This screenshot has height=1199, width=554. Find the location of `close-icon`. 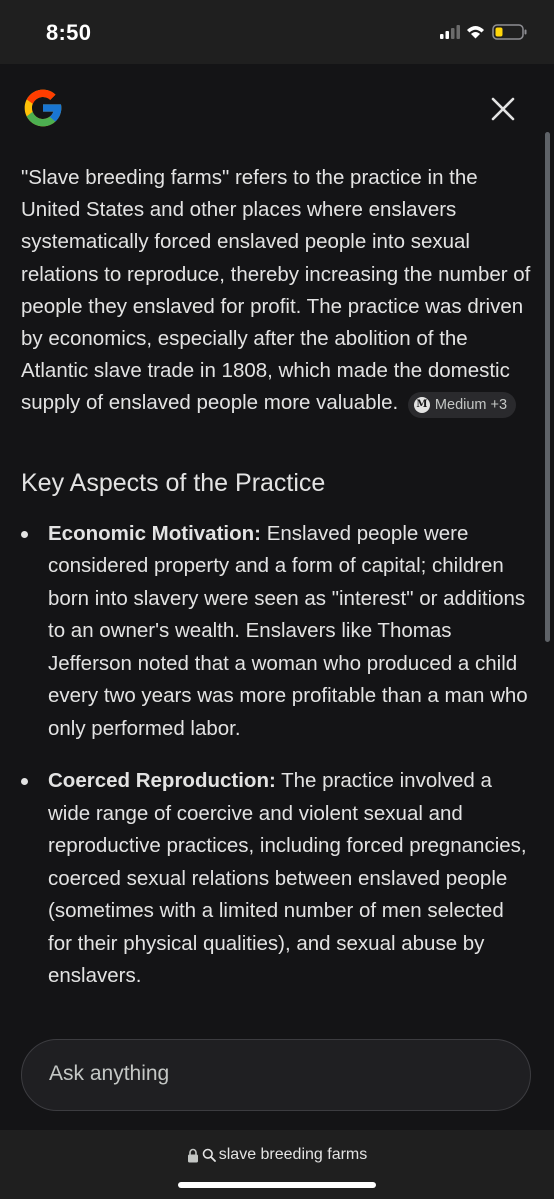

close-icon is located at coordinates (503, 109).